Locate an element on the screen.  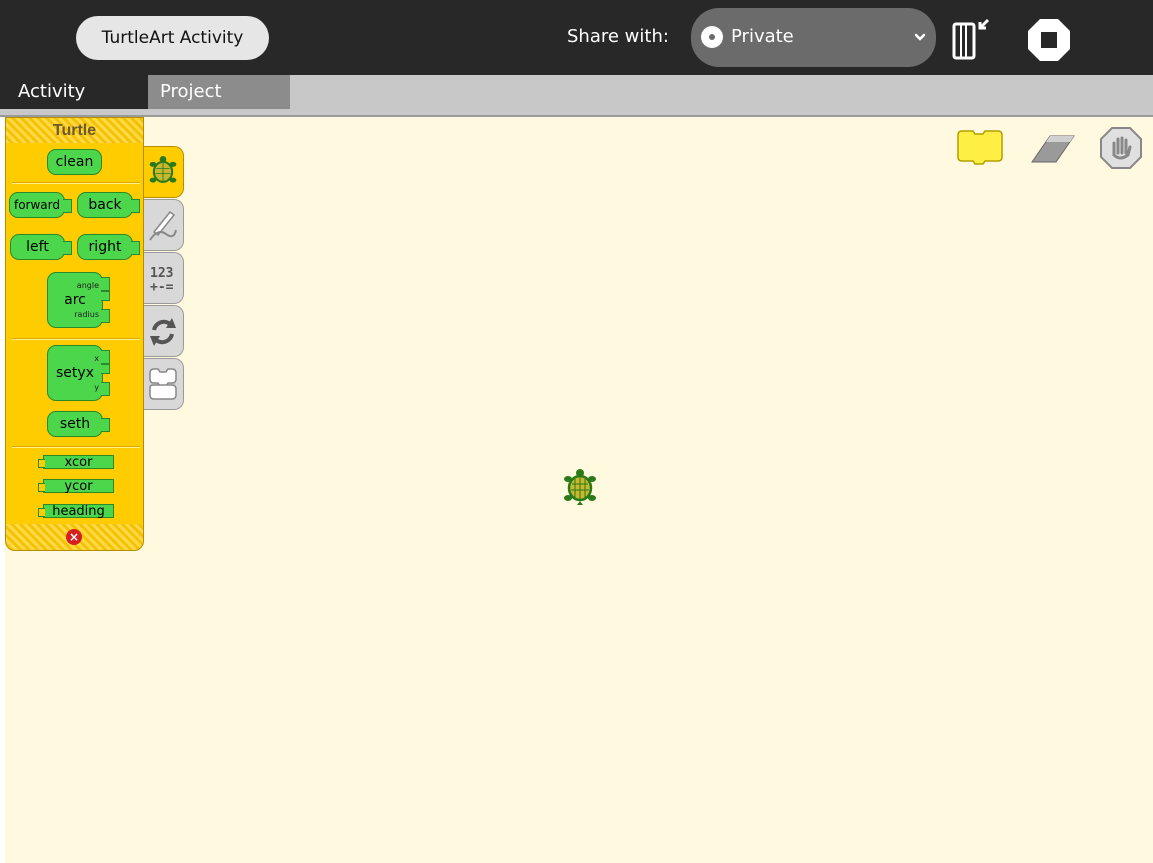
clean-label: clean is located at coordinates (74, 162).